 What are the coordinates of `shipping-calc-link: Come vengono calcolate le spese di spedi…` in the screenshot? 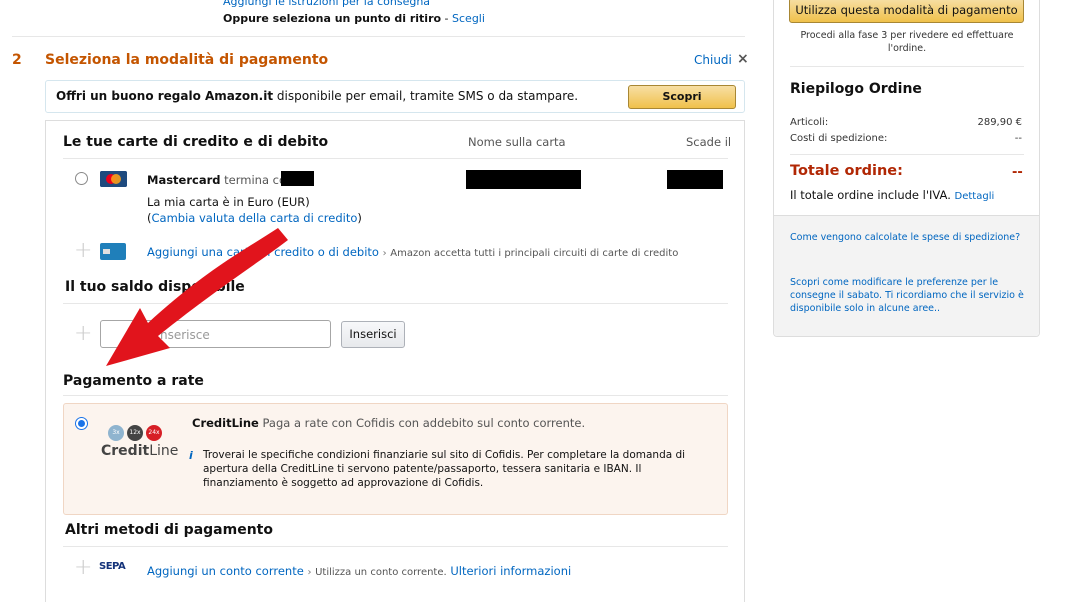 It's located at (907, 237).